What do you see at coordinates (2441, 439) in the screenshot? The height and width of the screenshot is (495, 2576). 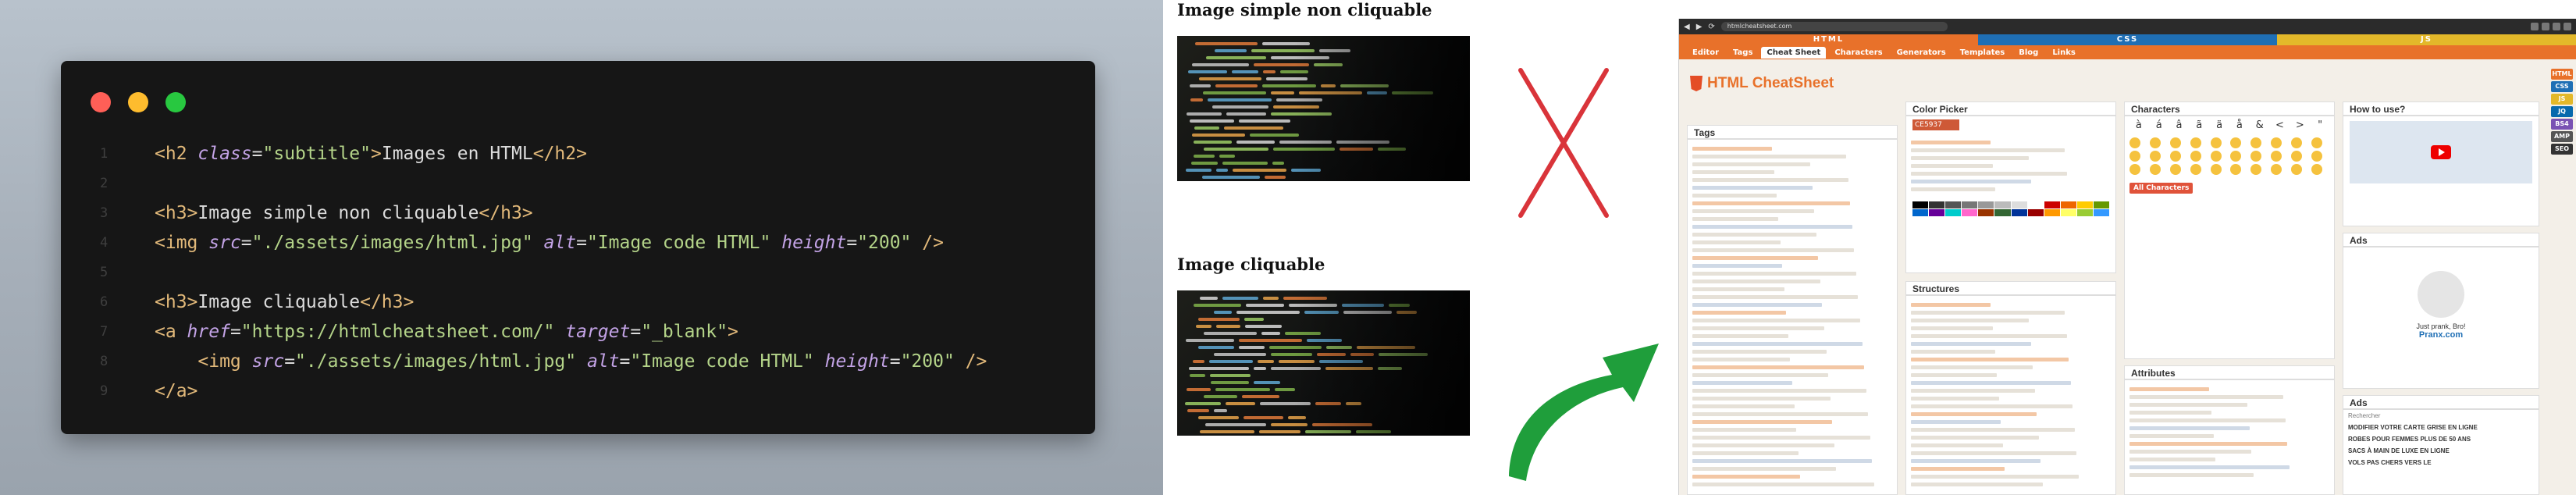 I see `ad-list-item: ROBES POUR FEMMES PLUS DE 50 ANS` at bounding box center [2441, 439].